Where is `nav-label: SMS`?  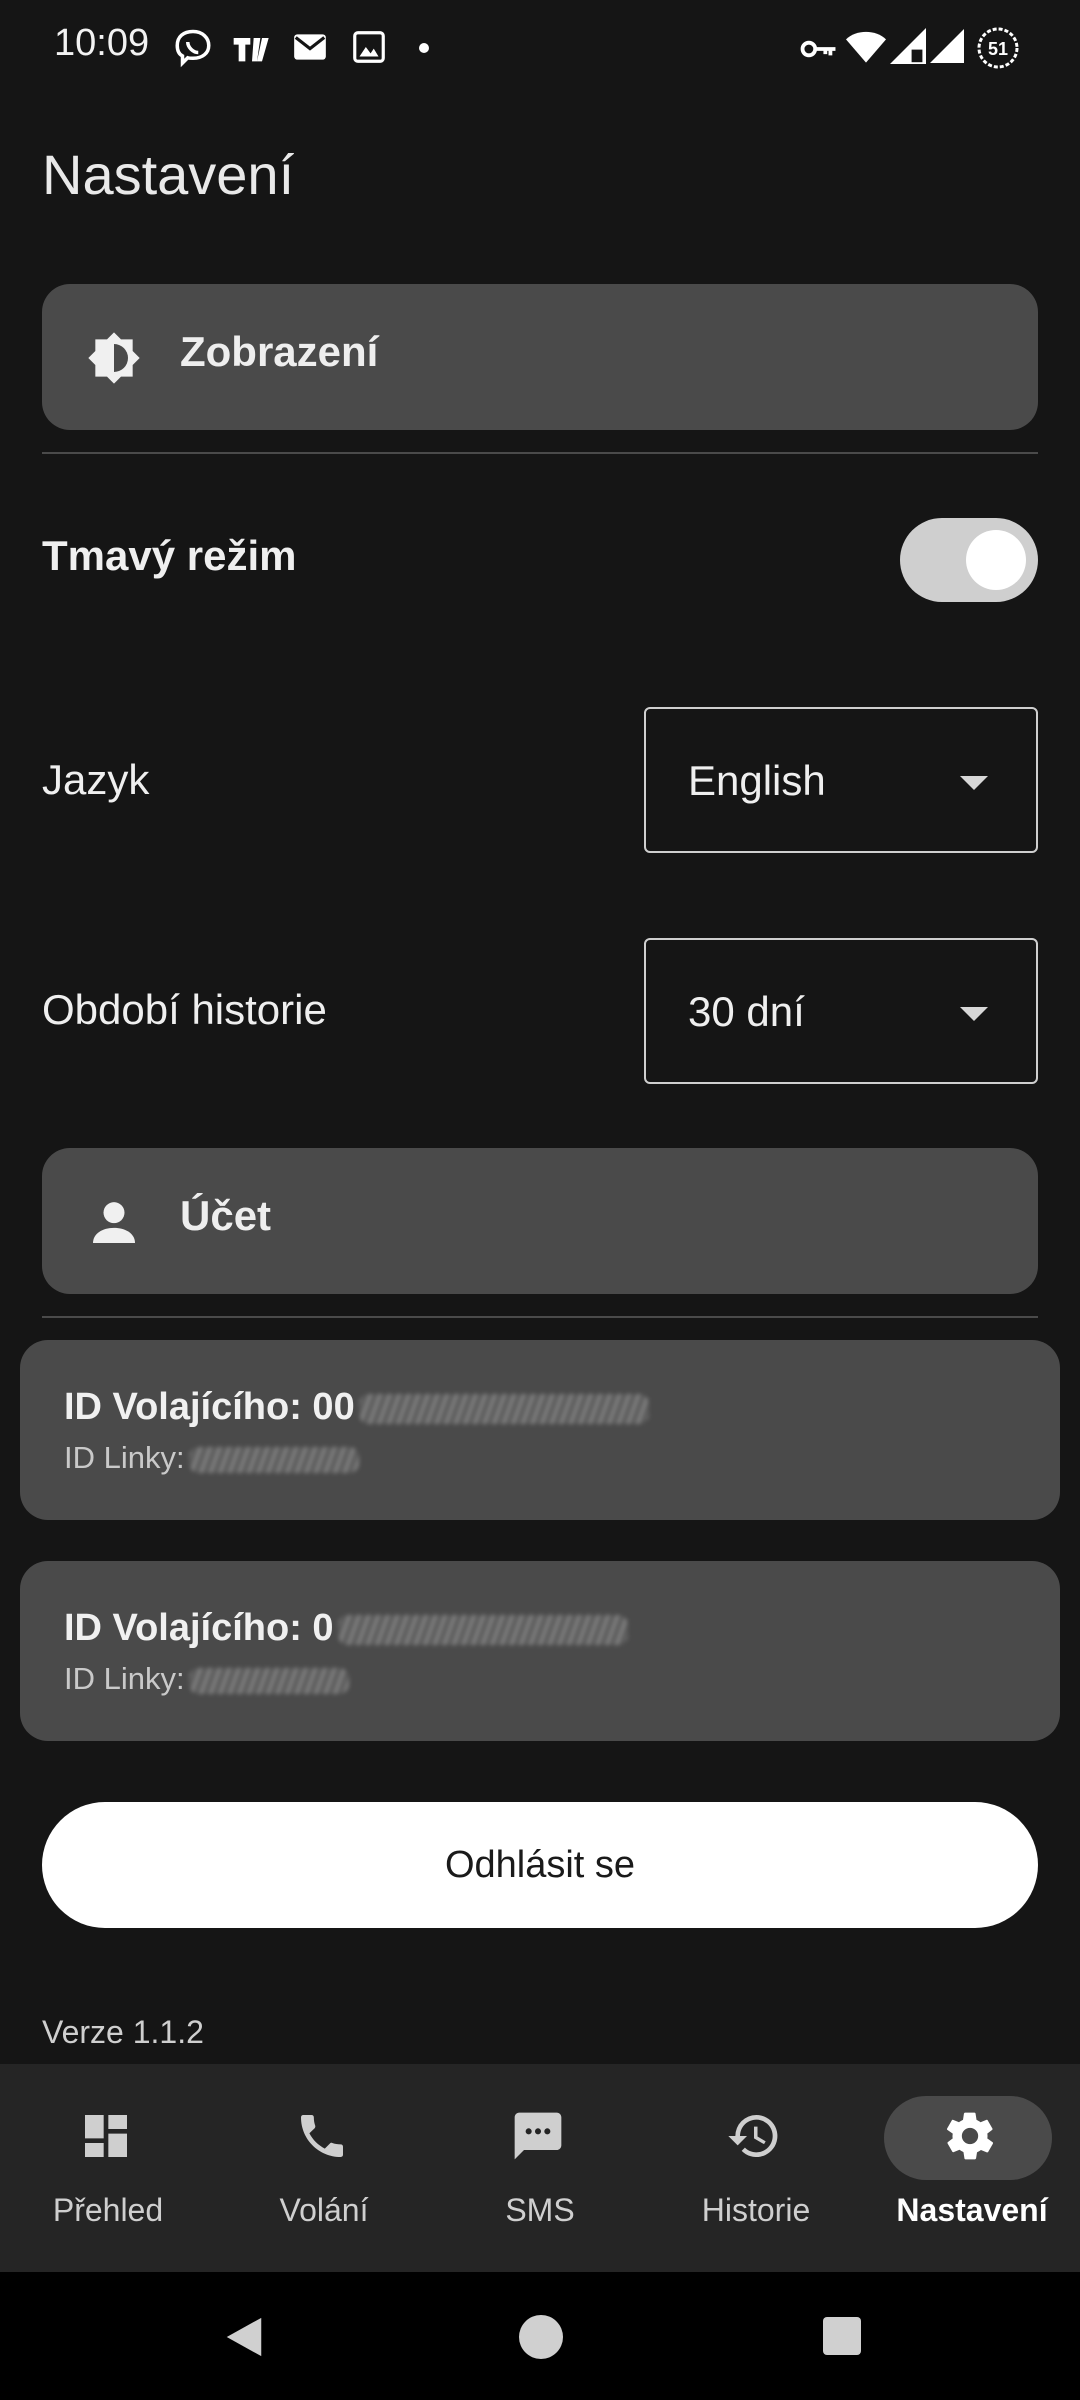
nav-label: SMS is located at coordinates (540, 2210).